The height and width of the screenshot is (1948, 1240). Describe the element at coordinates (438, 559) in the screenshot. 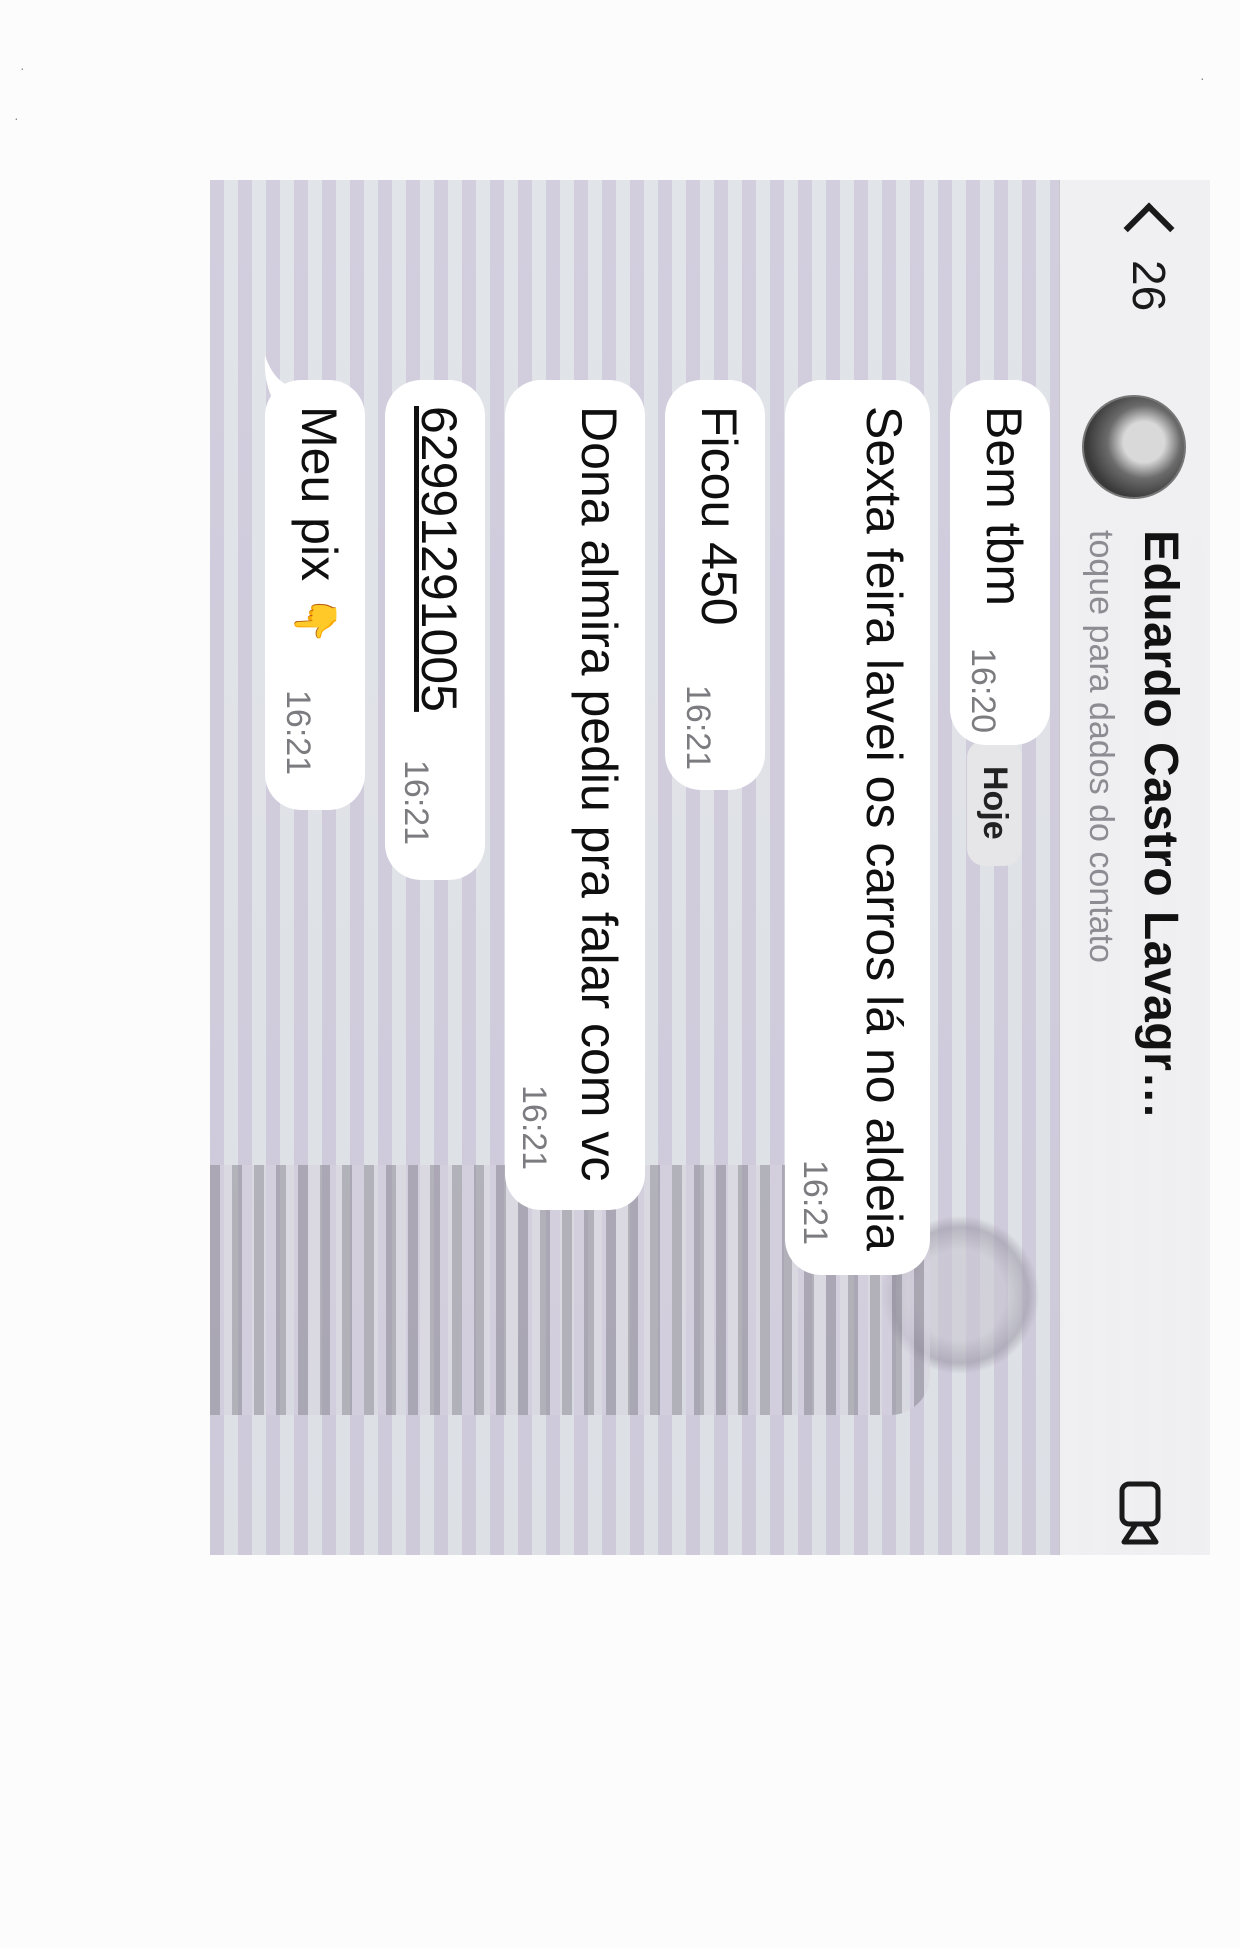

I see `phone-number-link: 62991291005` at that location.